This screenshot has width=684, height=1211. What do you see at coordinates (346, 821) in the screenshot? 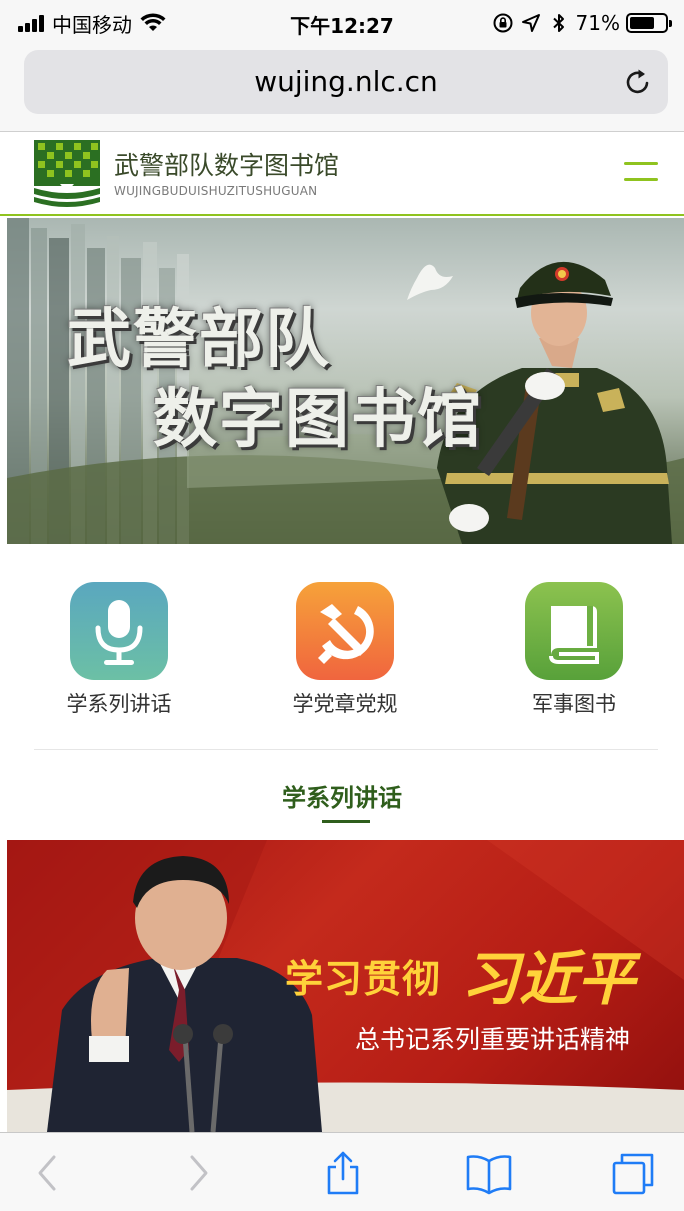
I see `section-title-underline` at bounding box center [346, 821].